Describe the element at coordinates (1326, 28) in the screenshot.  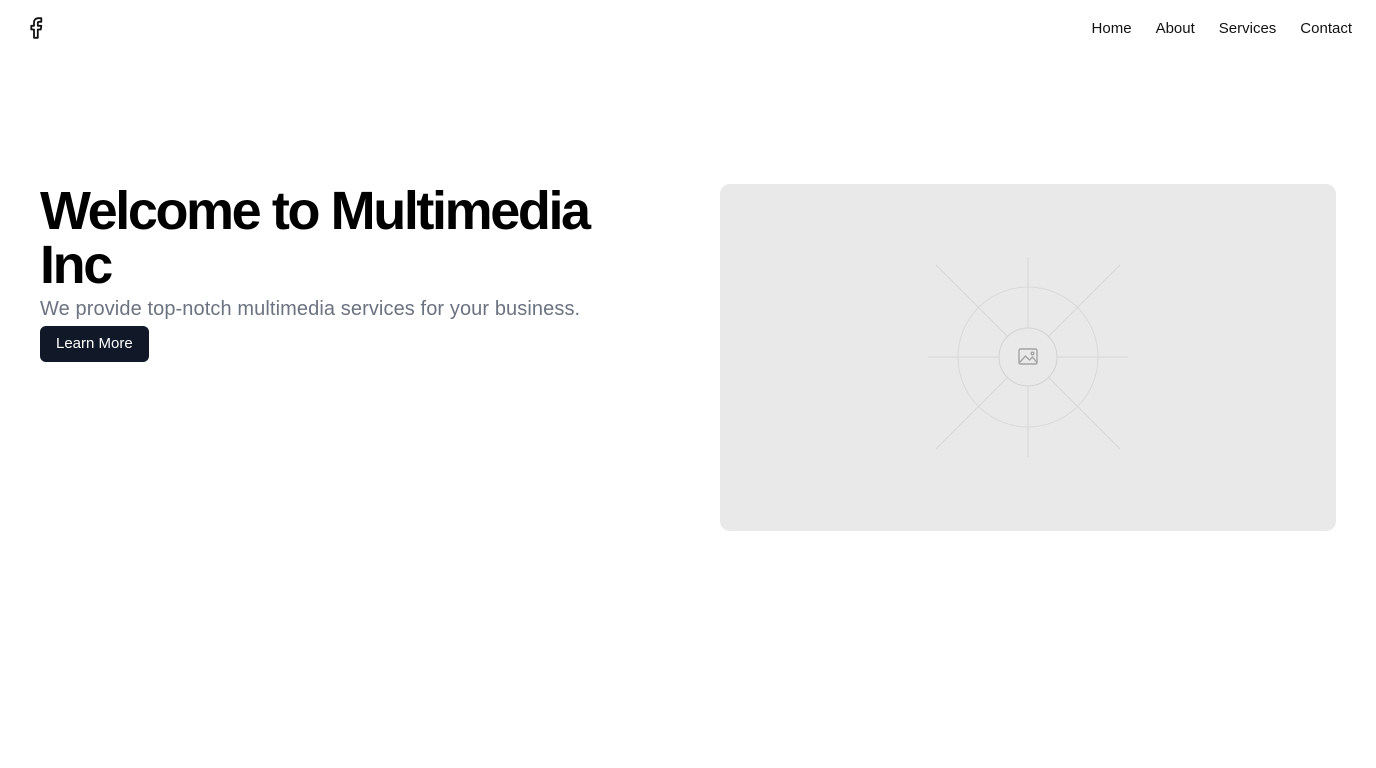
I see `nav-contact-link: Contact` at that location.